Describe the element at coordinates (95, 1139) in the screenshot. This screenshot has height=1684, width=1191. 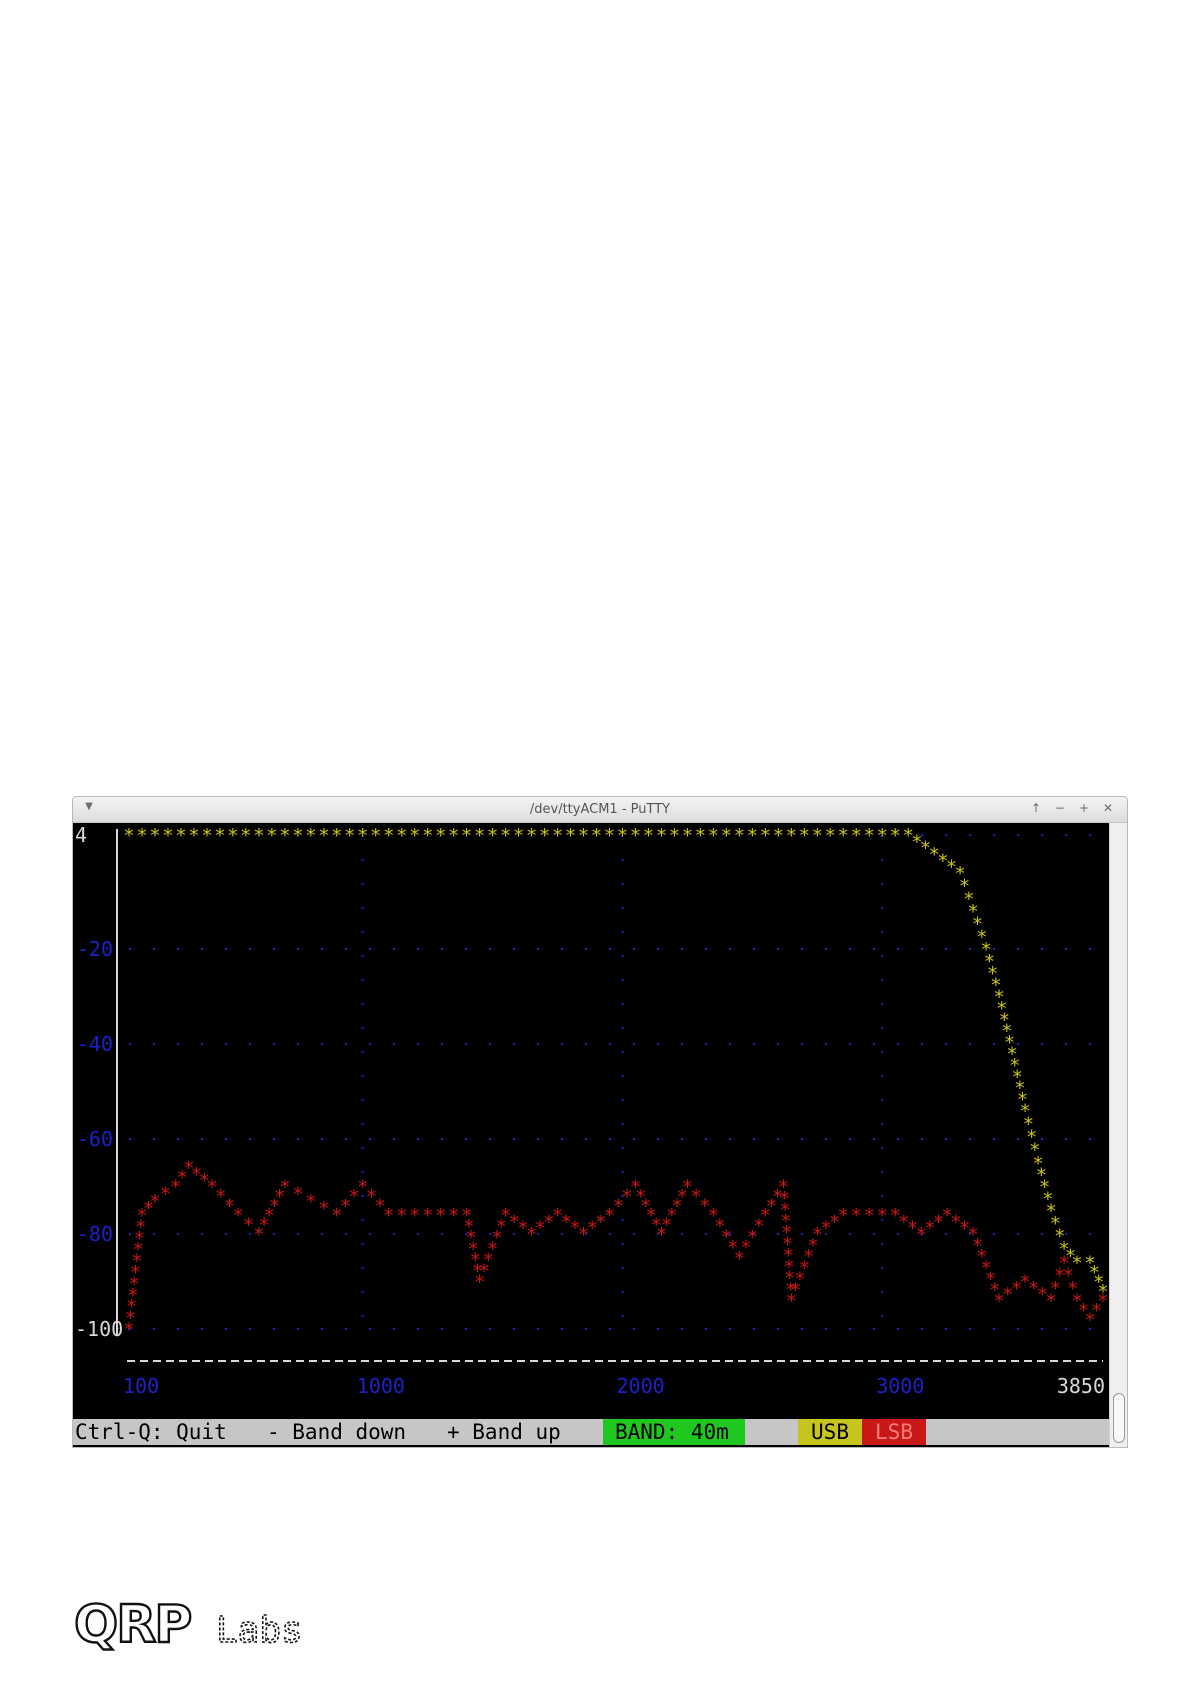
I see `y-tick-label: -60` at that location.